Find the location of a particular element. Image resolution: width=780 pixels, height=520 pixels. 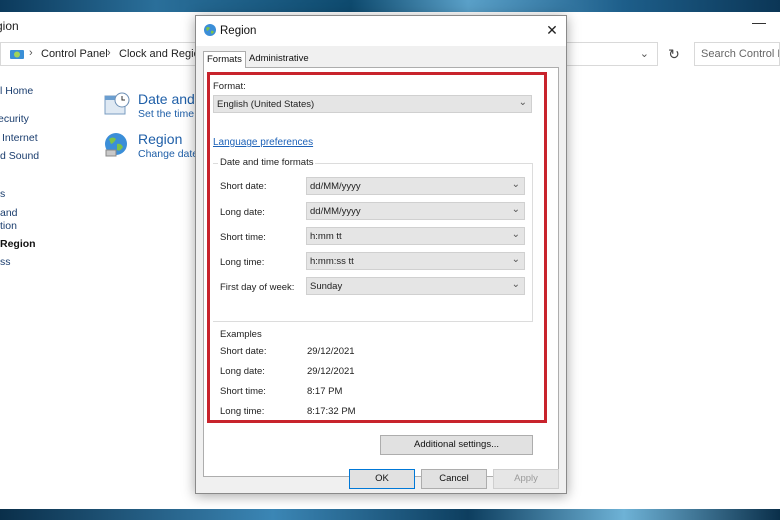

short-date-label: Short date: is located at coordinates (243, 186).